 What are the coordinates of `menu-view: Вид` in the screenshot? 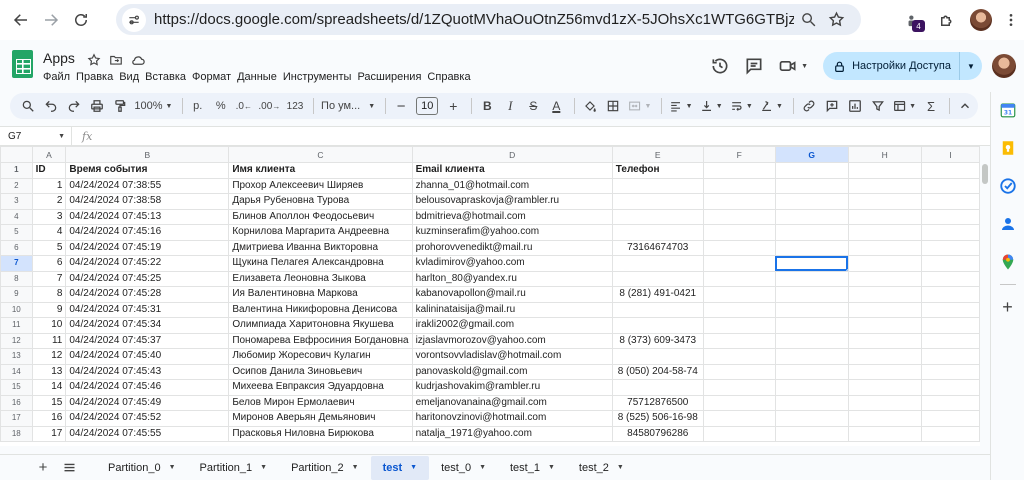 It's located at (131, 77).